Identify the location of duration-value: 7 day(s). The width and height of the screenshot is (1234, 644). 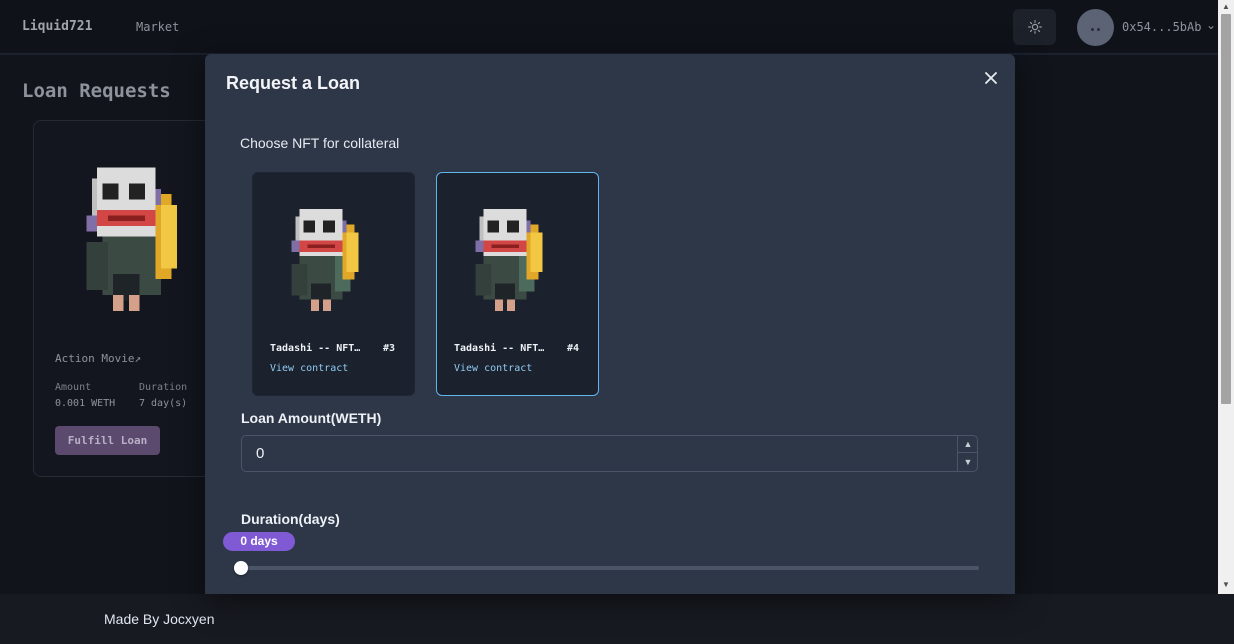
(163, 403).